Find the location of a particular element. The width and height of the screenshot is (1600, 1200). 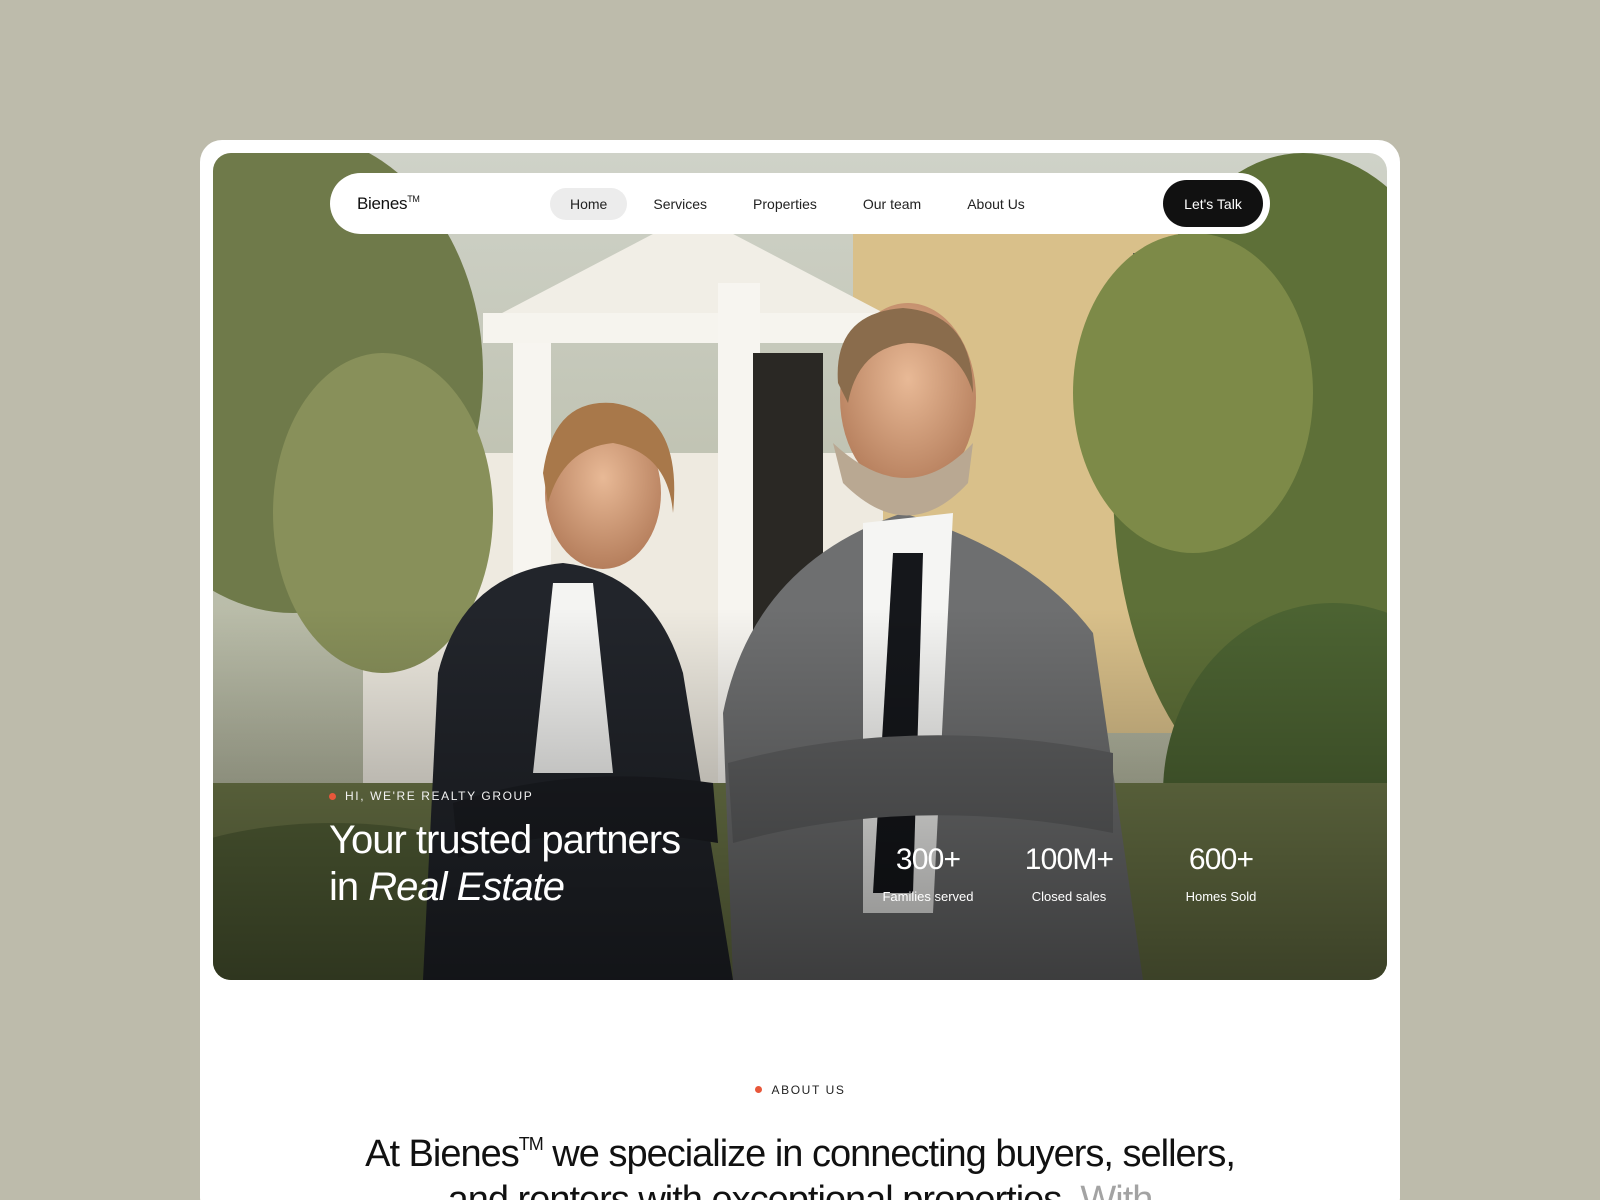

stat-homes-sold: 600+ Homes Sold is located at coordinates (1221, 873).